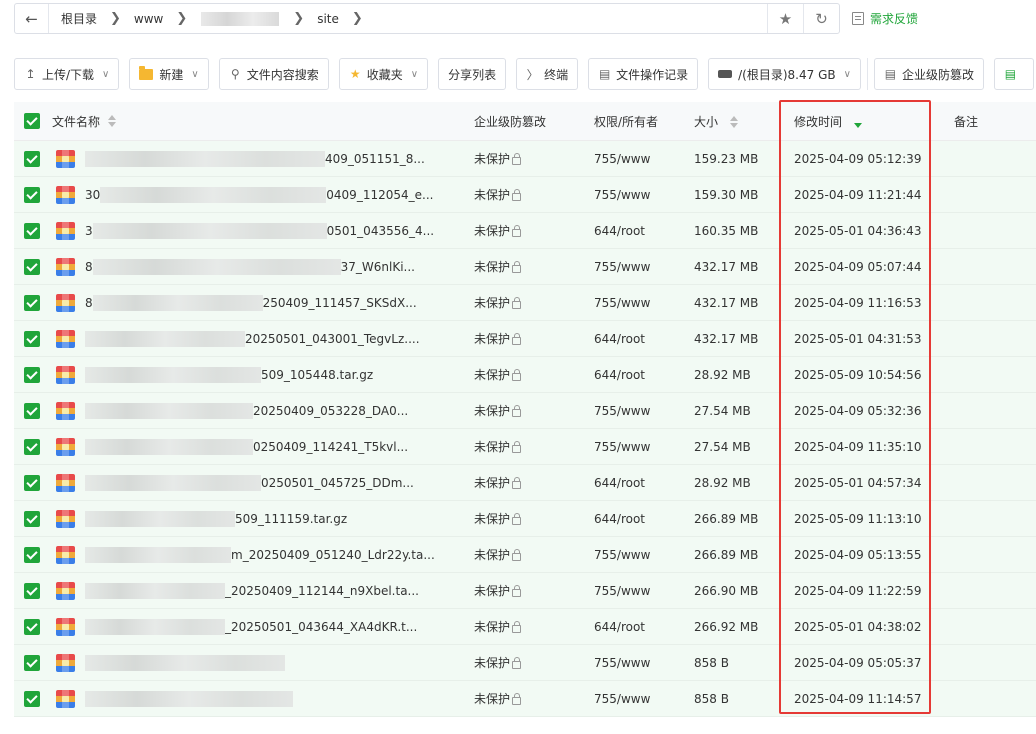  Describe the element at coordinates (79, 18) in the screenshot. I see `breadcrumb-root: 根目录` at that location.